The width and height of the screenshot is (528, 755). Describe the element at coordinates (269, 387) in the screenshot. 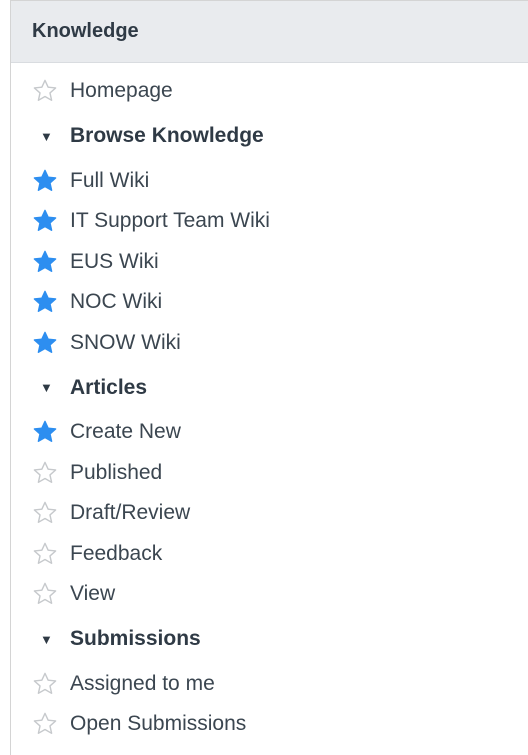

I see `section-header-articles: ▼ Articles` at that location.